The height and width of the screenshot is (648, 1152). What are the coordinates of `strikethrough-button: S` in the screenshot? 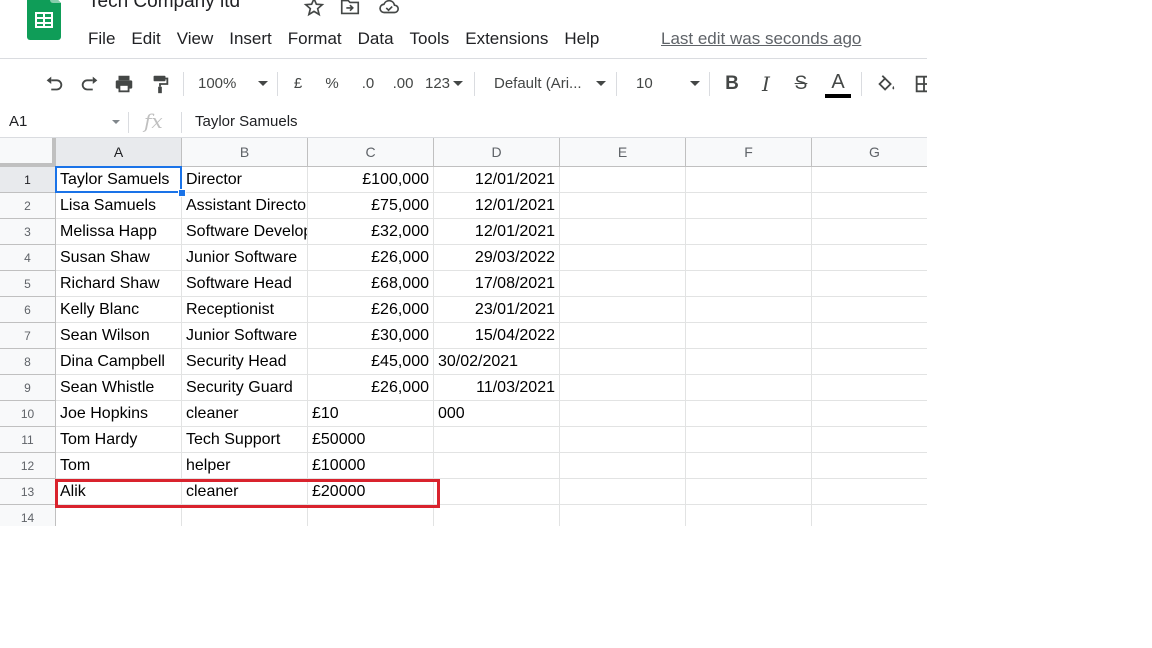 It's located at (801, 83).